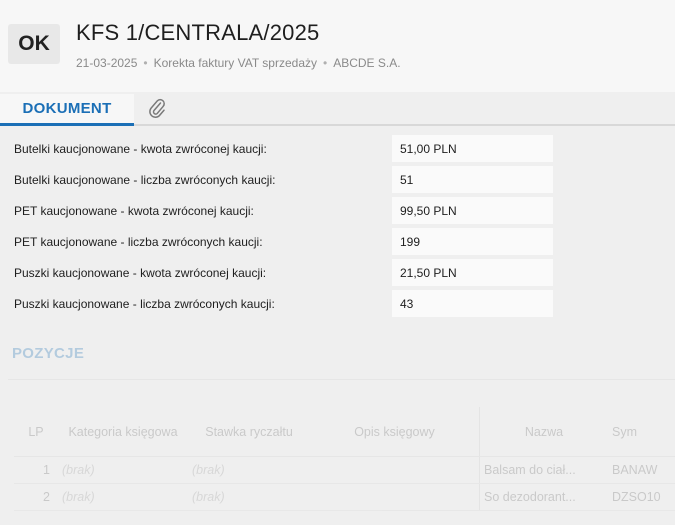  Describe the element at coordinates (472, 303) in the screenshot. I see `field-value: 43` at that location.